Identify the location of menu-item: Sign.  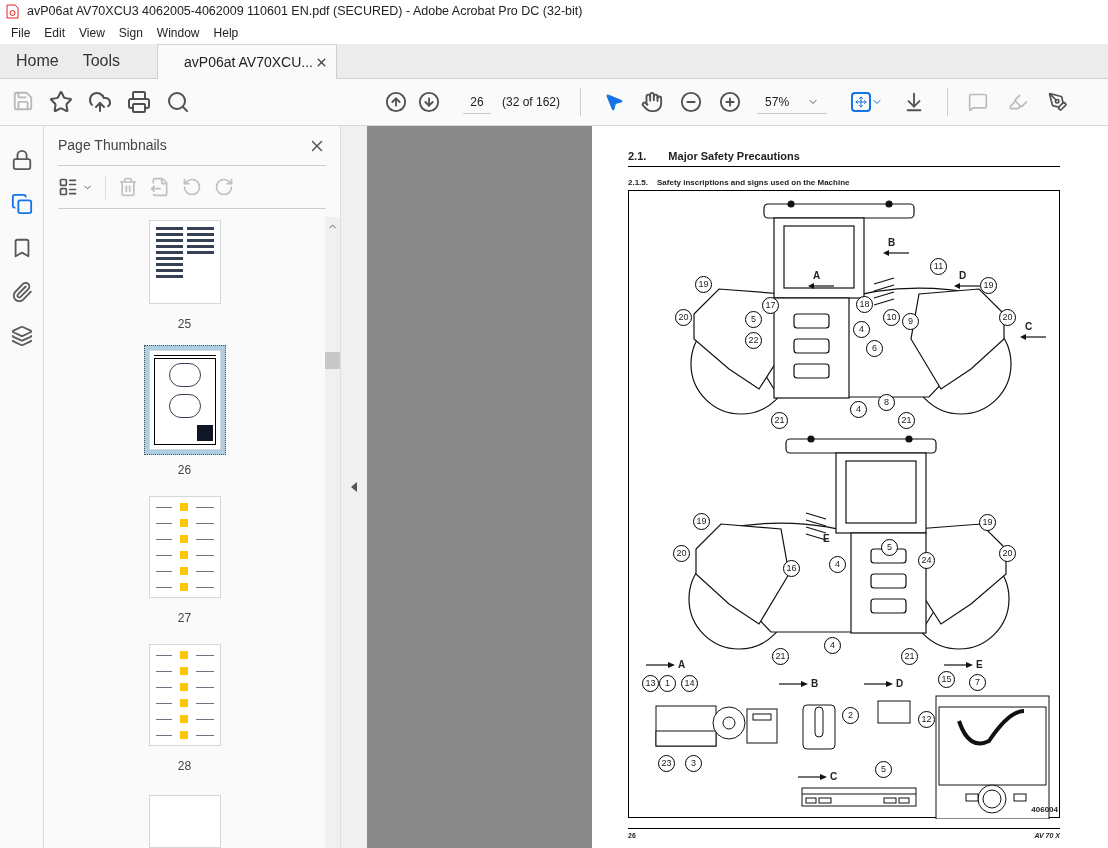
(130, 33).